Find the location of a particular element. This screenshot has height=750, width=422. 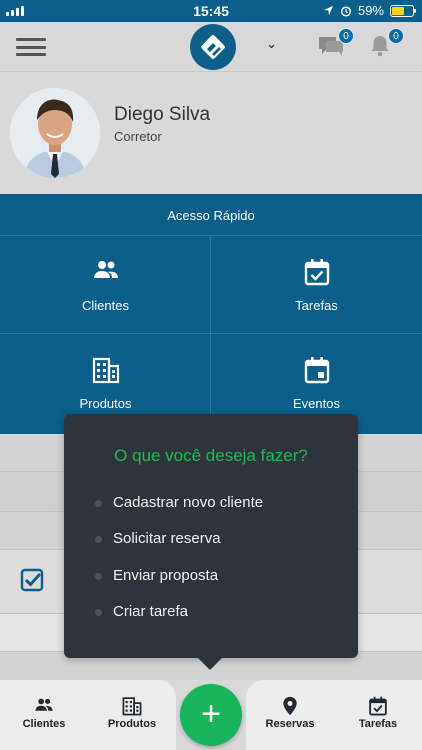

chat-icon: 0 is located at coordinates (336, 45).